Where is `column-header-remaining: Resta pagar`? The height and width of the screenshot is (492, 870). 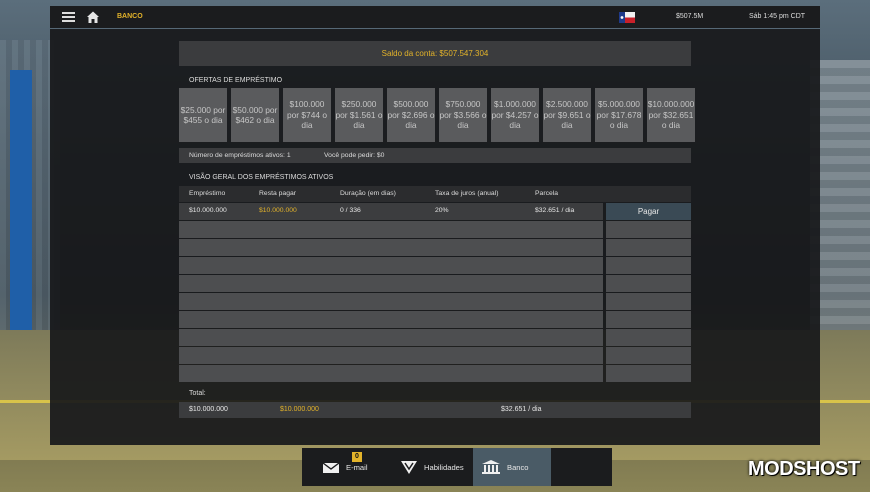 column-header-remaining: Resta pagar is located at coordinates (278, 193).